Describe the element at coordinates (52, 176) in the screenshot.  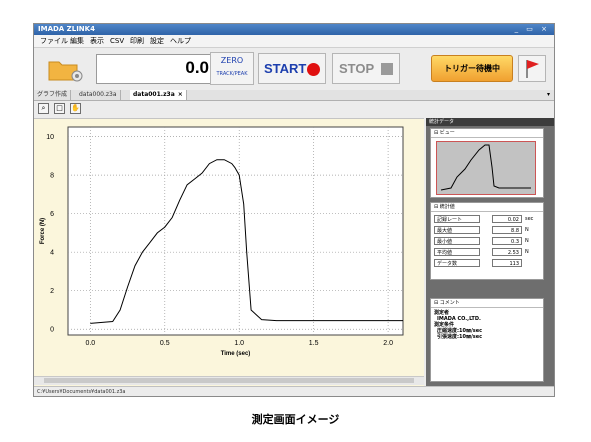
I see `y-tick-label: 8` at that location.